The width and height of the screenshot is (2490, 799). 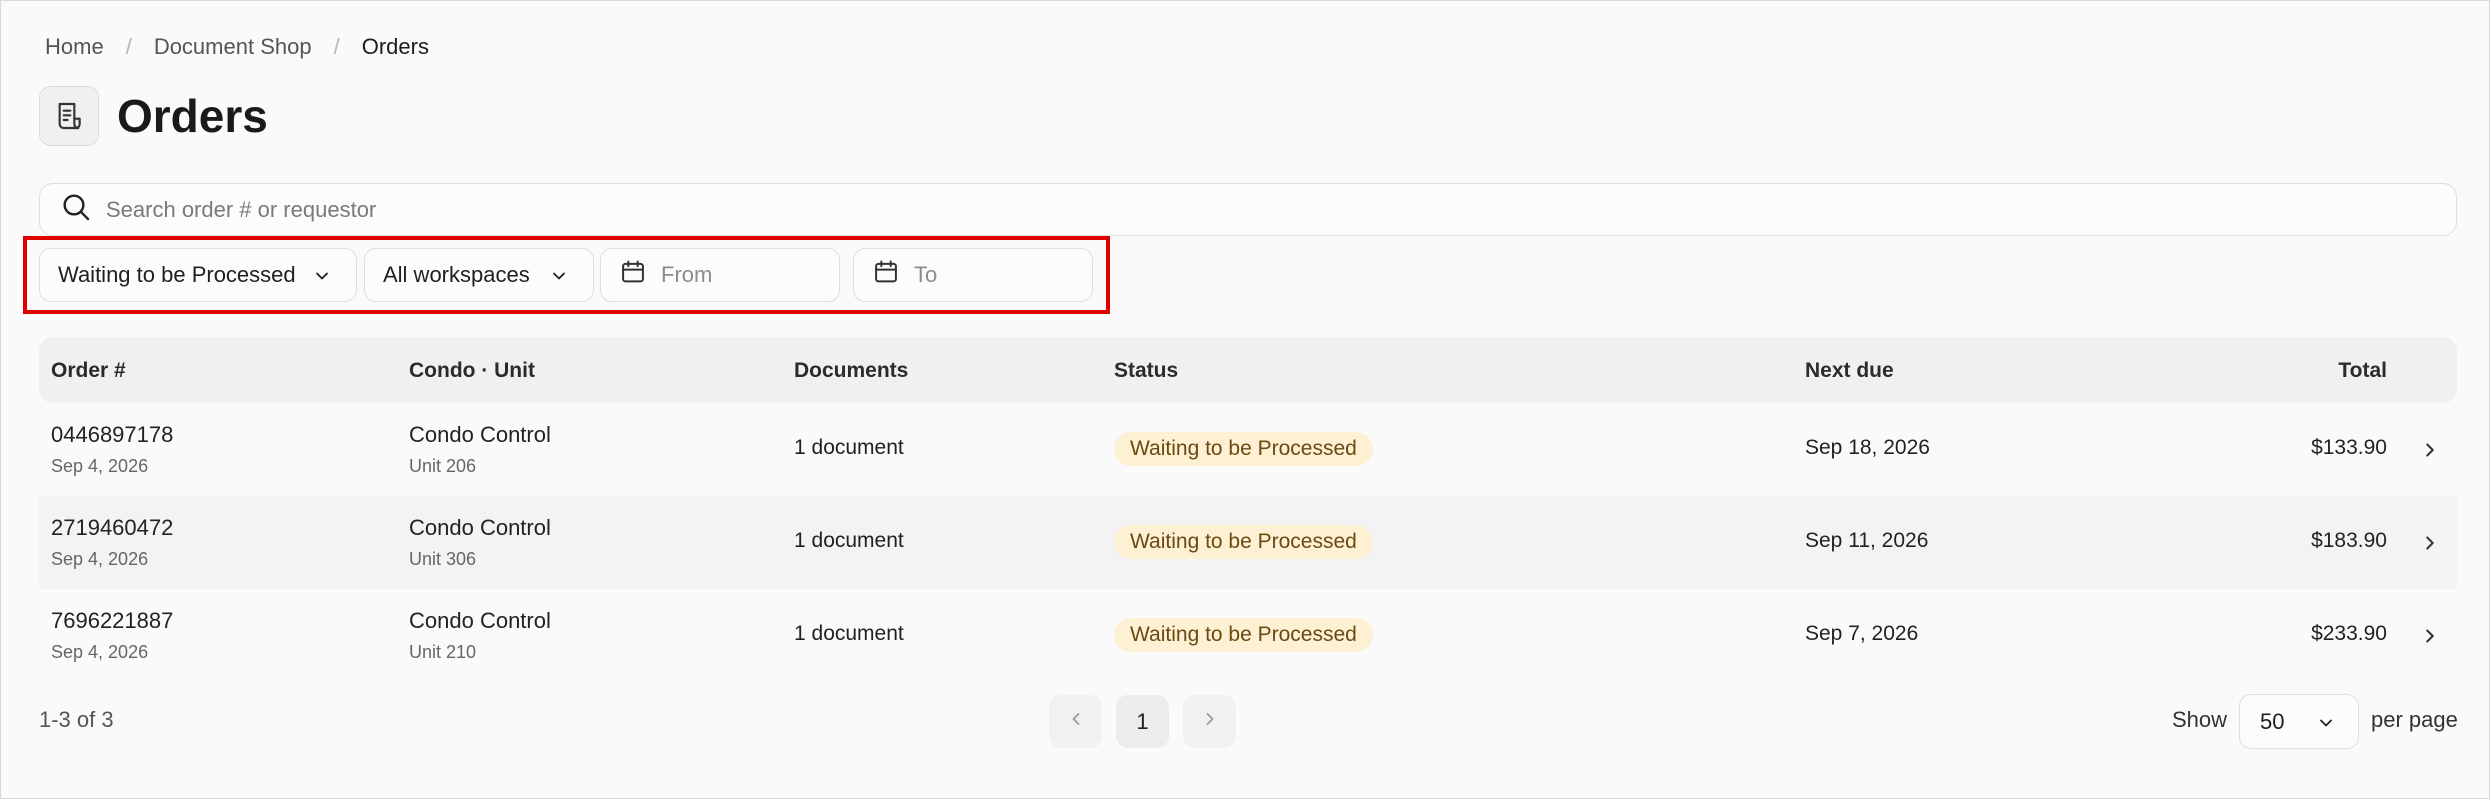 I want to click on previous-page-button, so click(x=1075, y=721).